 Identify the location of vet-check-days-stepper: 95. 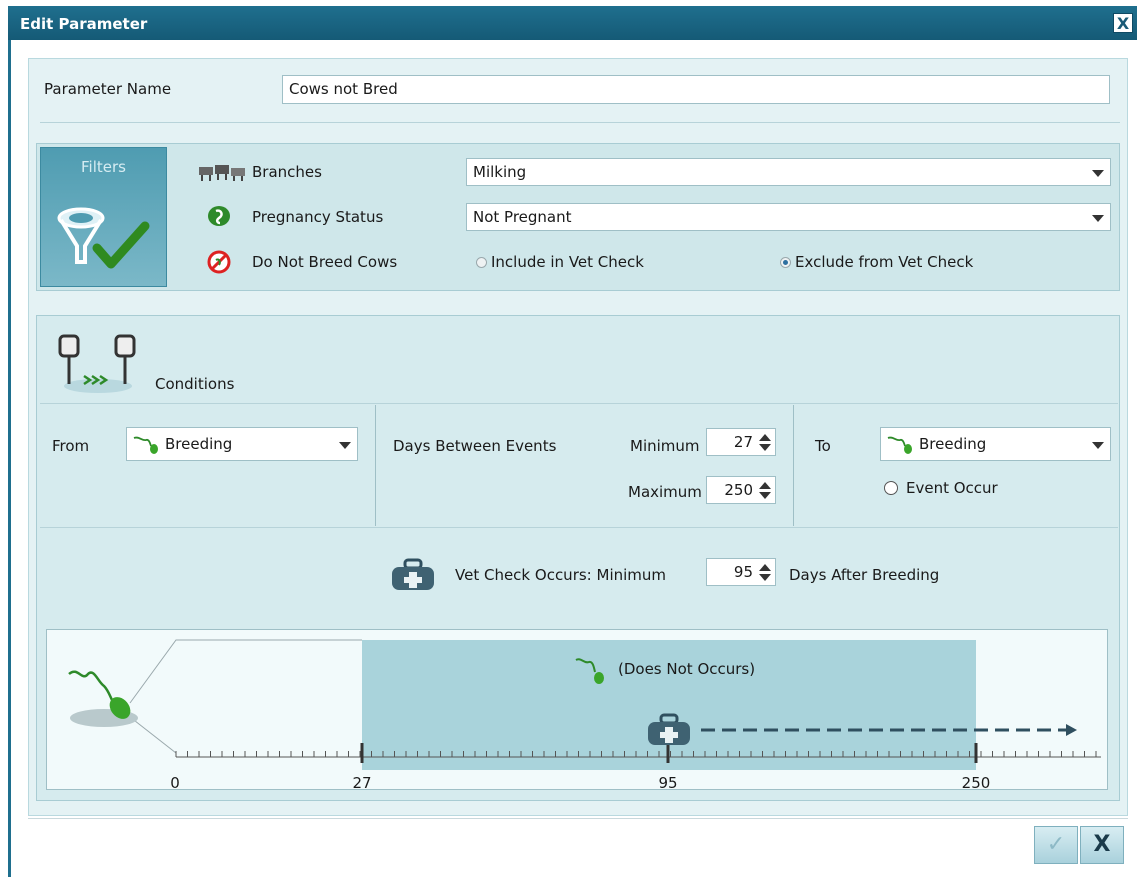
(741, 572).